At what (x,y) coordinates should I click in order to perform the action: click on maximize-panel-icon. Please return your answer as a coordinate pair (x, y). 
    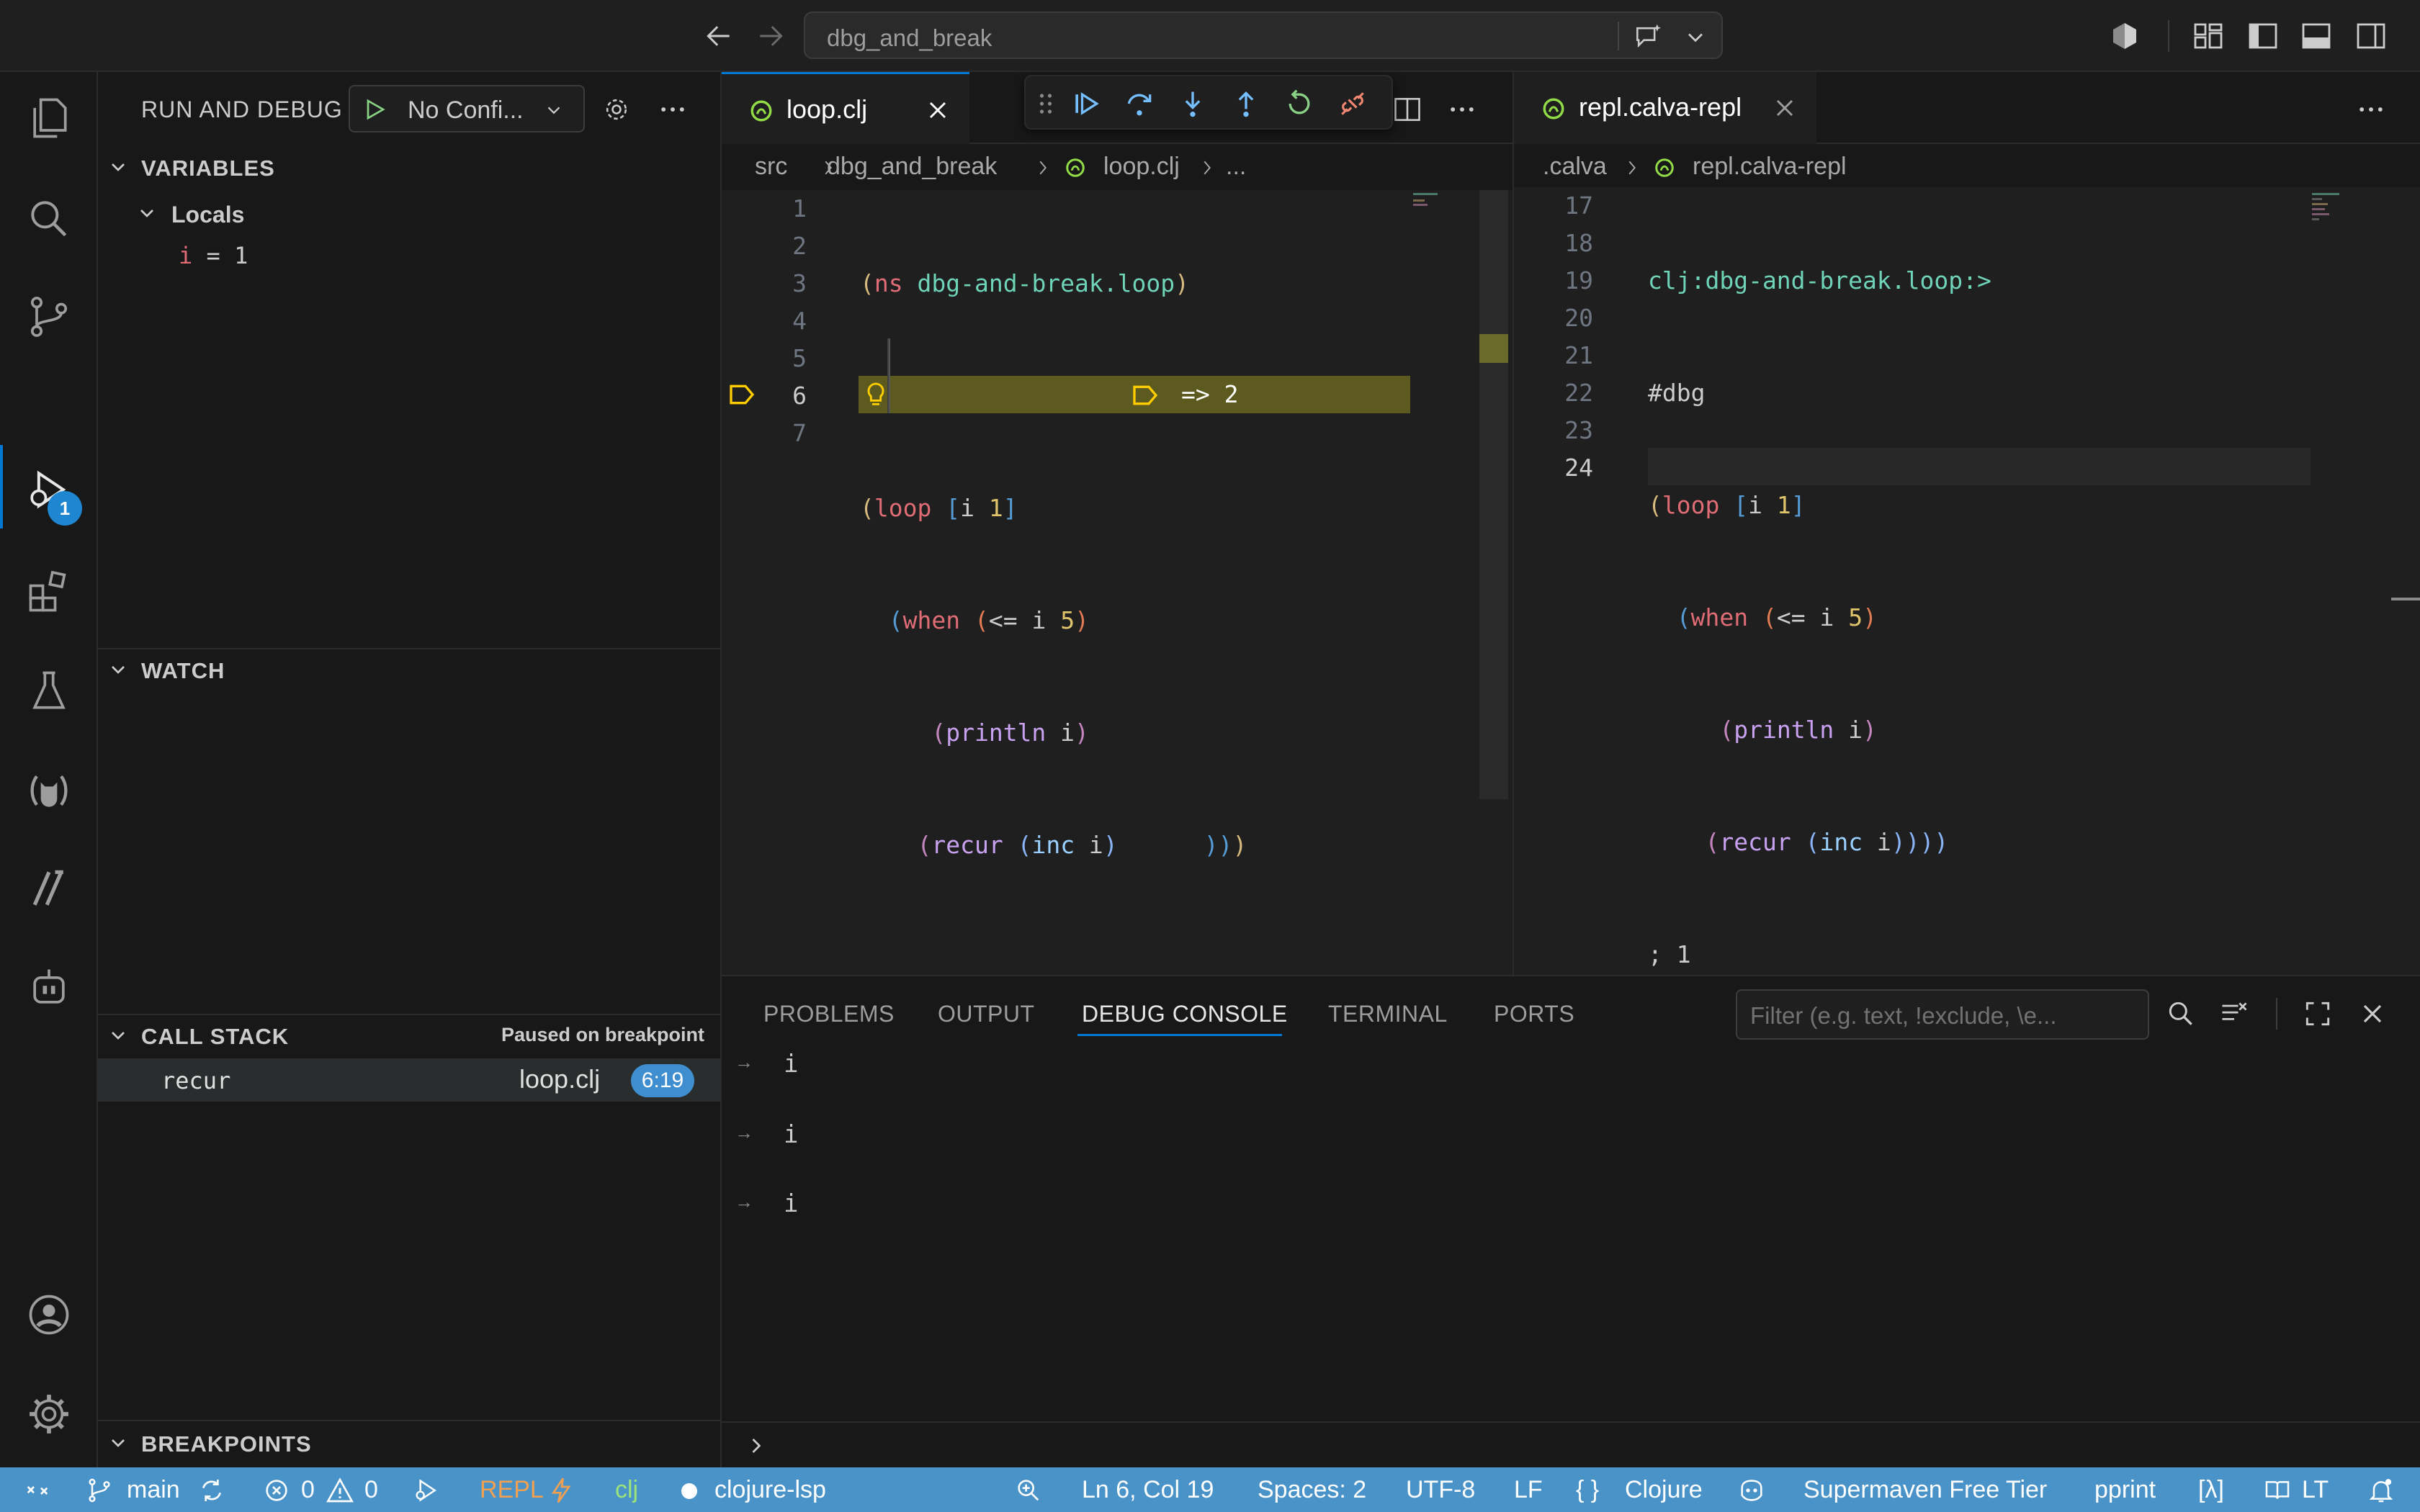
    Looking at the image, I should click on (2318, 1014).